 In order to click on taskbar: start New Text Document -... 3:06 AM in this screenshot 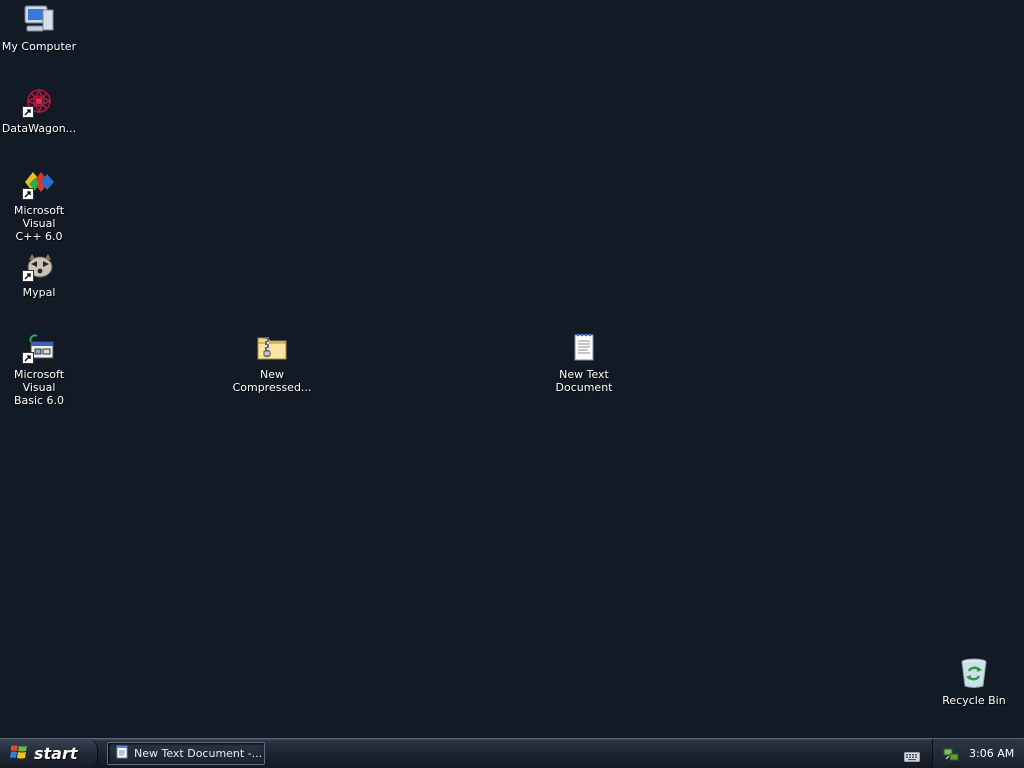, I will do `click(512, 753)`.